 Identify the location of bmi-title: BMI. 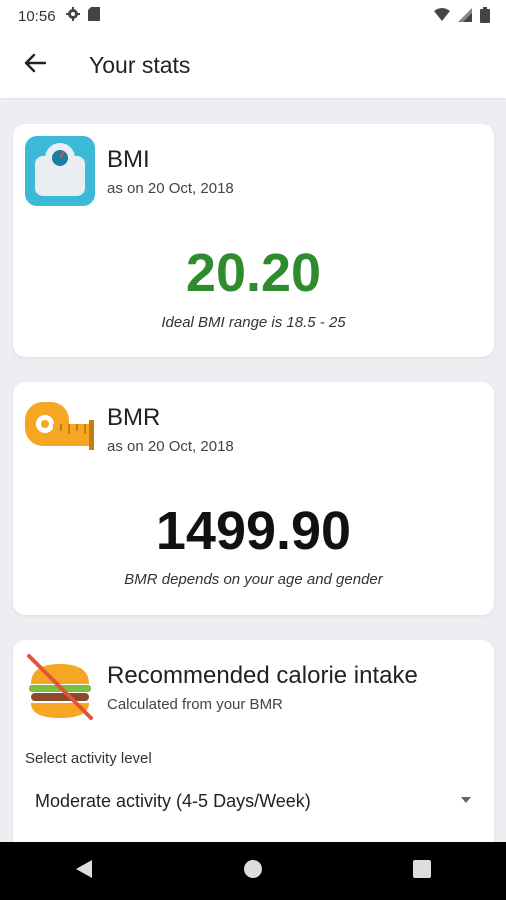
(128, 159).